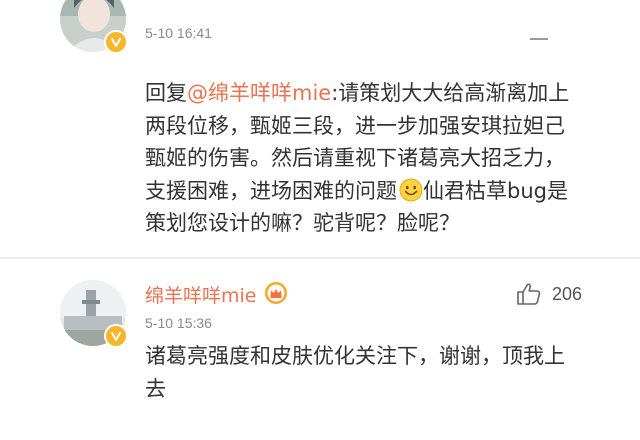 The width and height of the screenshot is (640, 440). What do you see at coordinates (259, 93) in the screenshot?
I see `mention-link: @绵羊咩咩mie` at bounding box center [259, 93].